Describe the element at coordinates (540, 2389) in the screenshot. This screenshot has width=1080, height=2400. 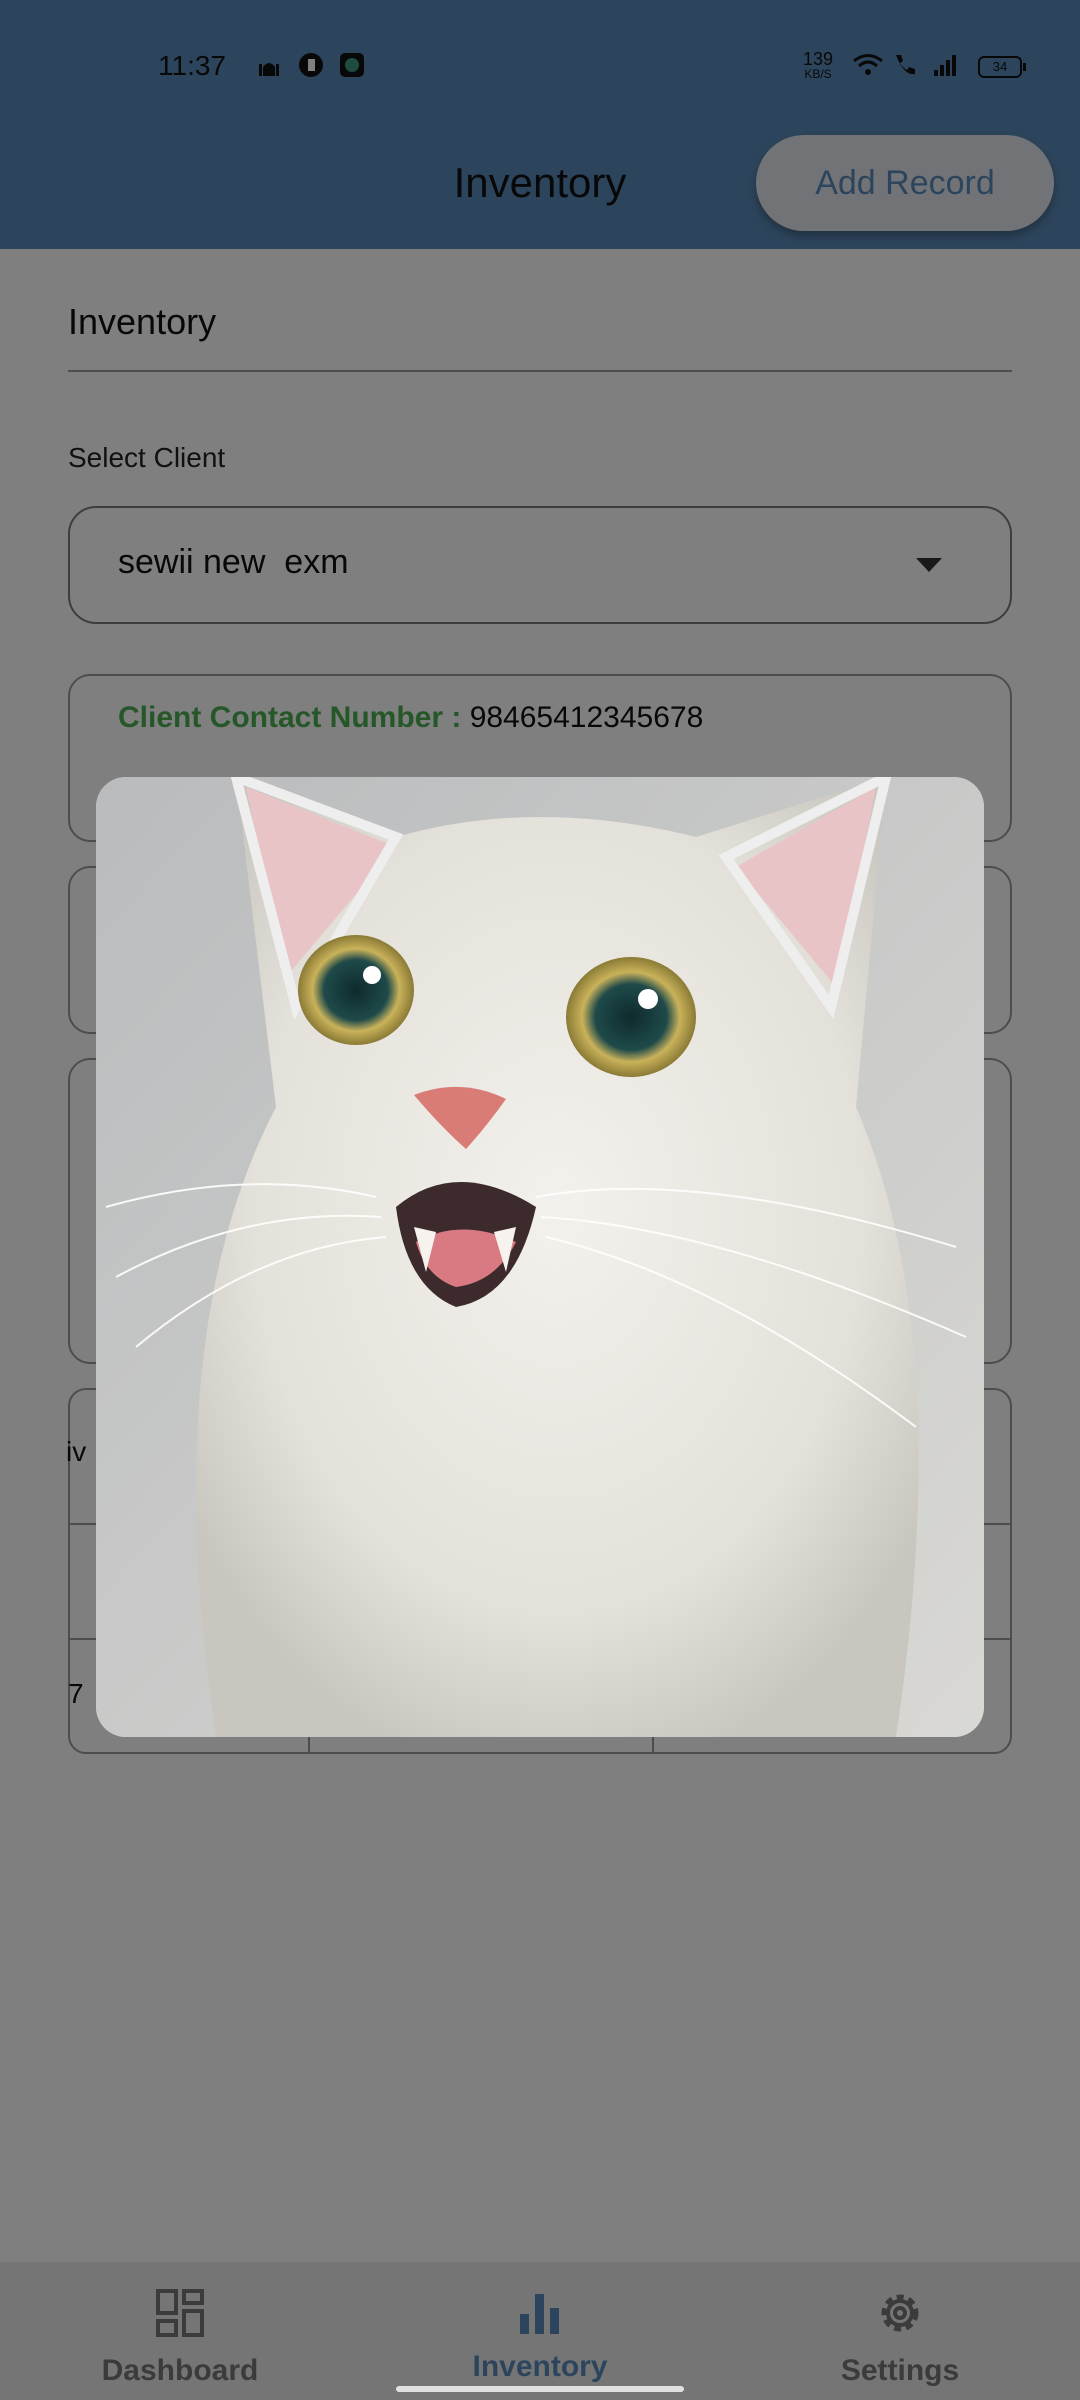
I see `home-indicator` at that location.